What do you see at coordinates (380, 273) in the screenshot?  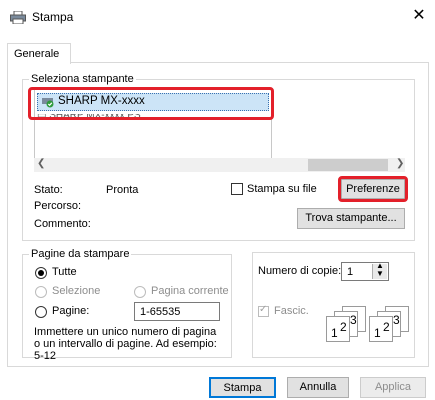 I see `spin-down-icon: ▼` at bounding box center [380, 273].